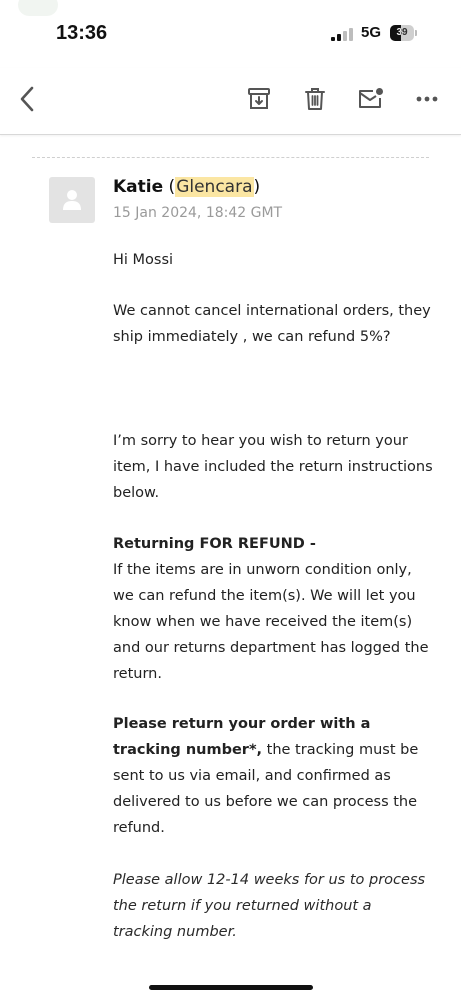 Image resolution: width=461 pixels, height=1000 pixels. Describe the element at coordinates (214, 544) in the screenshot. I see `refund-heading: Returning FOR REFUND -` at that location.